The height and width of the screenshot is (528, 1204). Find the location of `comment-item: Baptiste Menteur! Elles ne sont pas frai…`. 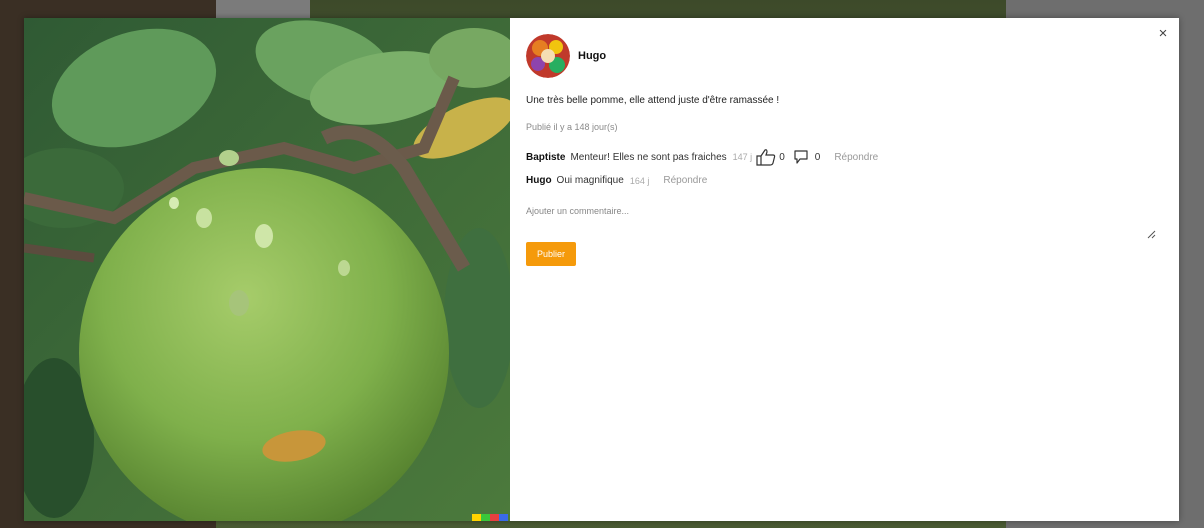

comment-item: Baptiste Menteur! Elles ne sont pas frai… is located at coordinates (702, 157).